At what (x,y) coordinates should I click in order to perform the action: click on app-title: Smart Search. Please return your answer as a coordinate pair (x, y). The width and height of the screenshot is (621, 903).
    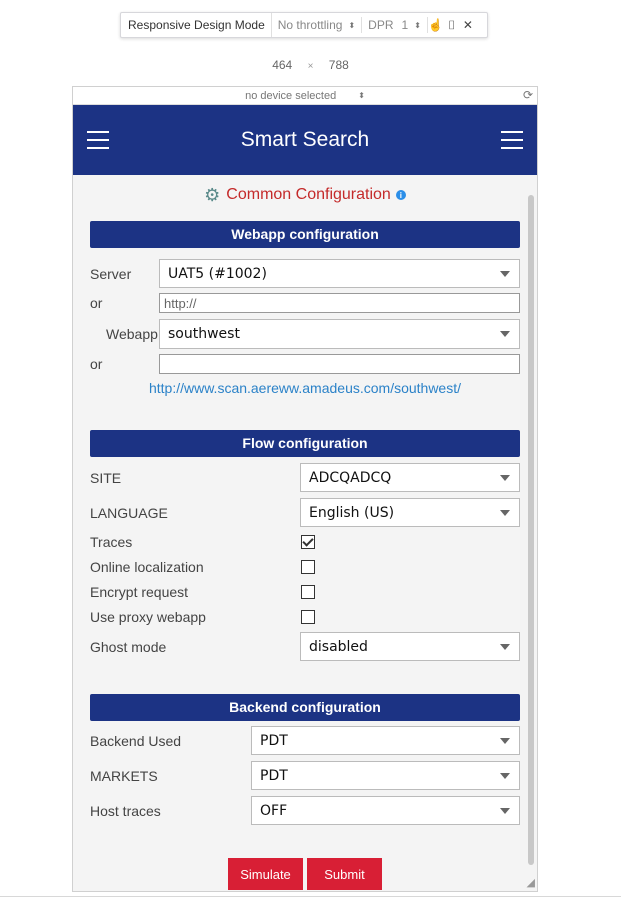
    Looking at the image, I should click on (305, 139).